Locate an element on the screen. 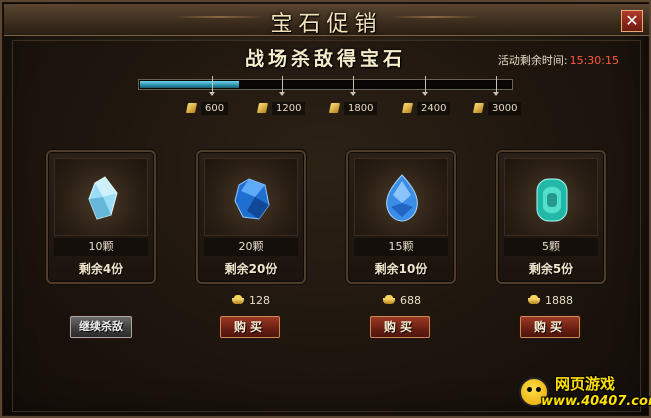 This screenshot has width=651, height=418. price-tag-4: 1888 is located at coordinates (549, 300).